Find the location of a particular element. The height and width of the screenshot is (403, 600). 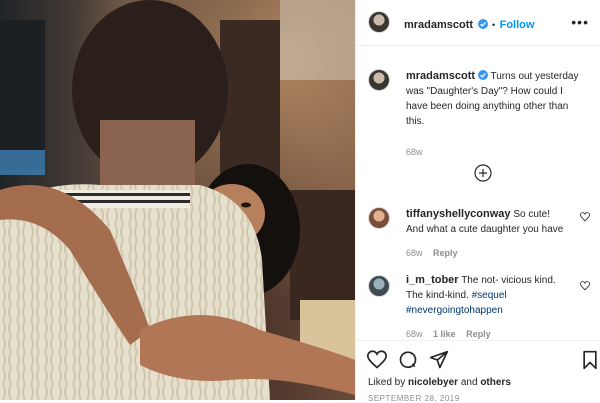

likes-summary: Liked by nicolebyer and others is located at coordinates (439, 382).